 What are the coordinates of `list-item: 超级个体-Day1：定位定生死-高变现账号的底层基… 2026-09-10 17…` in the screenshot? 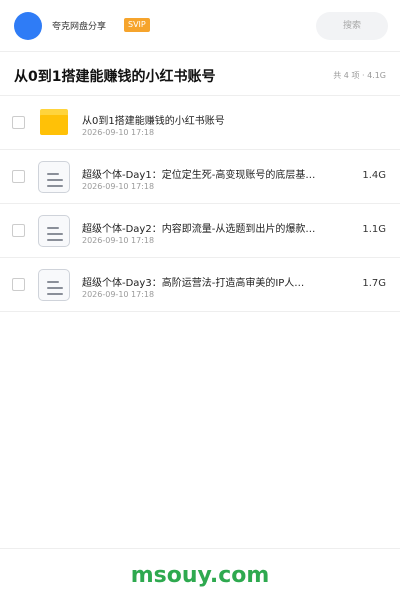 It's located at (200, 177).